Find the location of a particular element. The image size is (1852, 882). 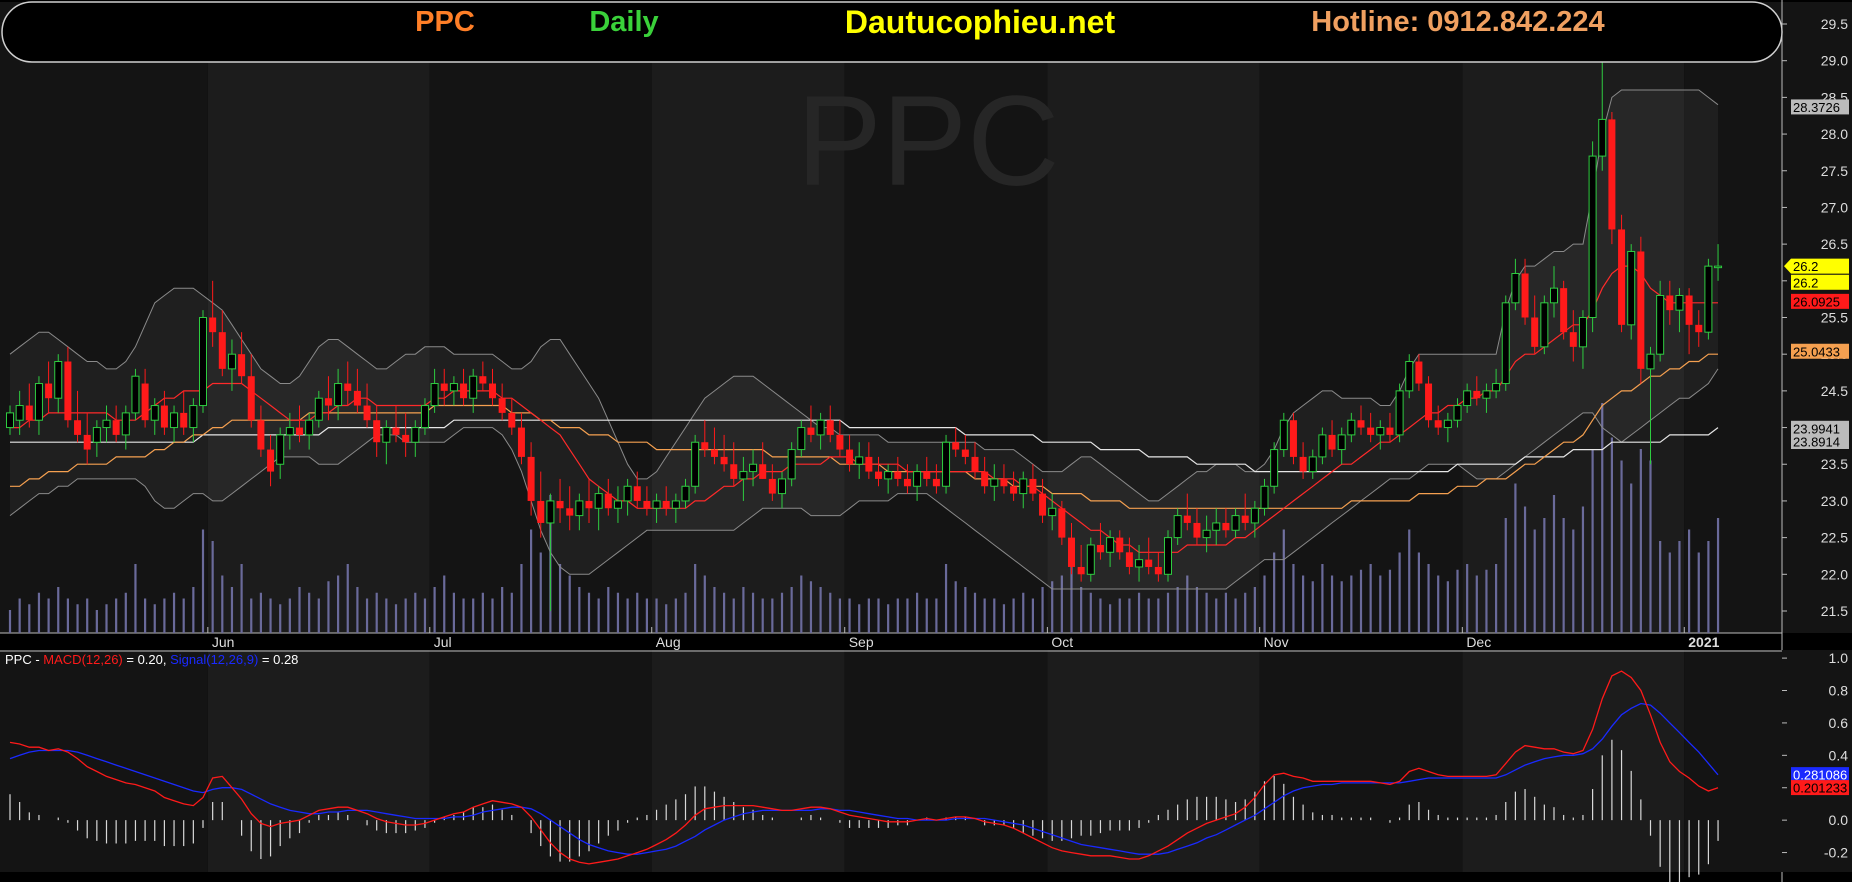

price-month-band is located at coordinates (318, 317).